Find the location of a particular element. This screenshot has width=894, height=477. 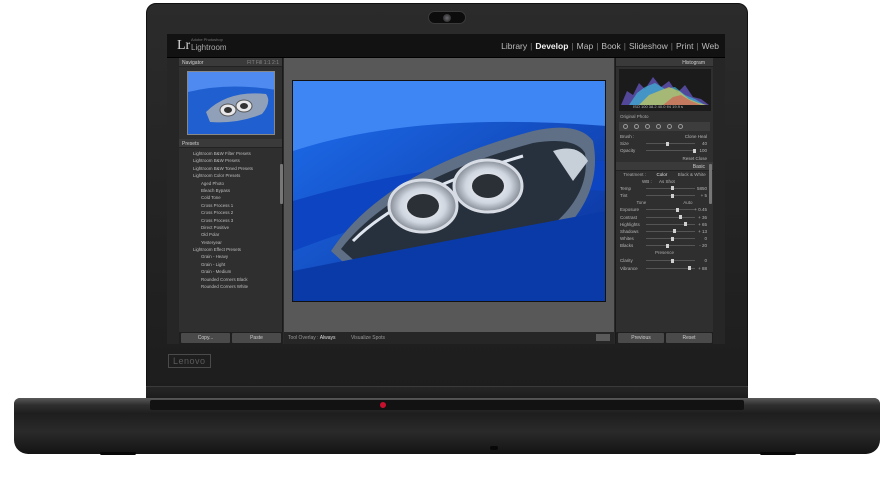

preset-item: Cross Process 3 is located at coordinates (230, 220).